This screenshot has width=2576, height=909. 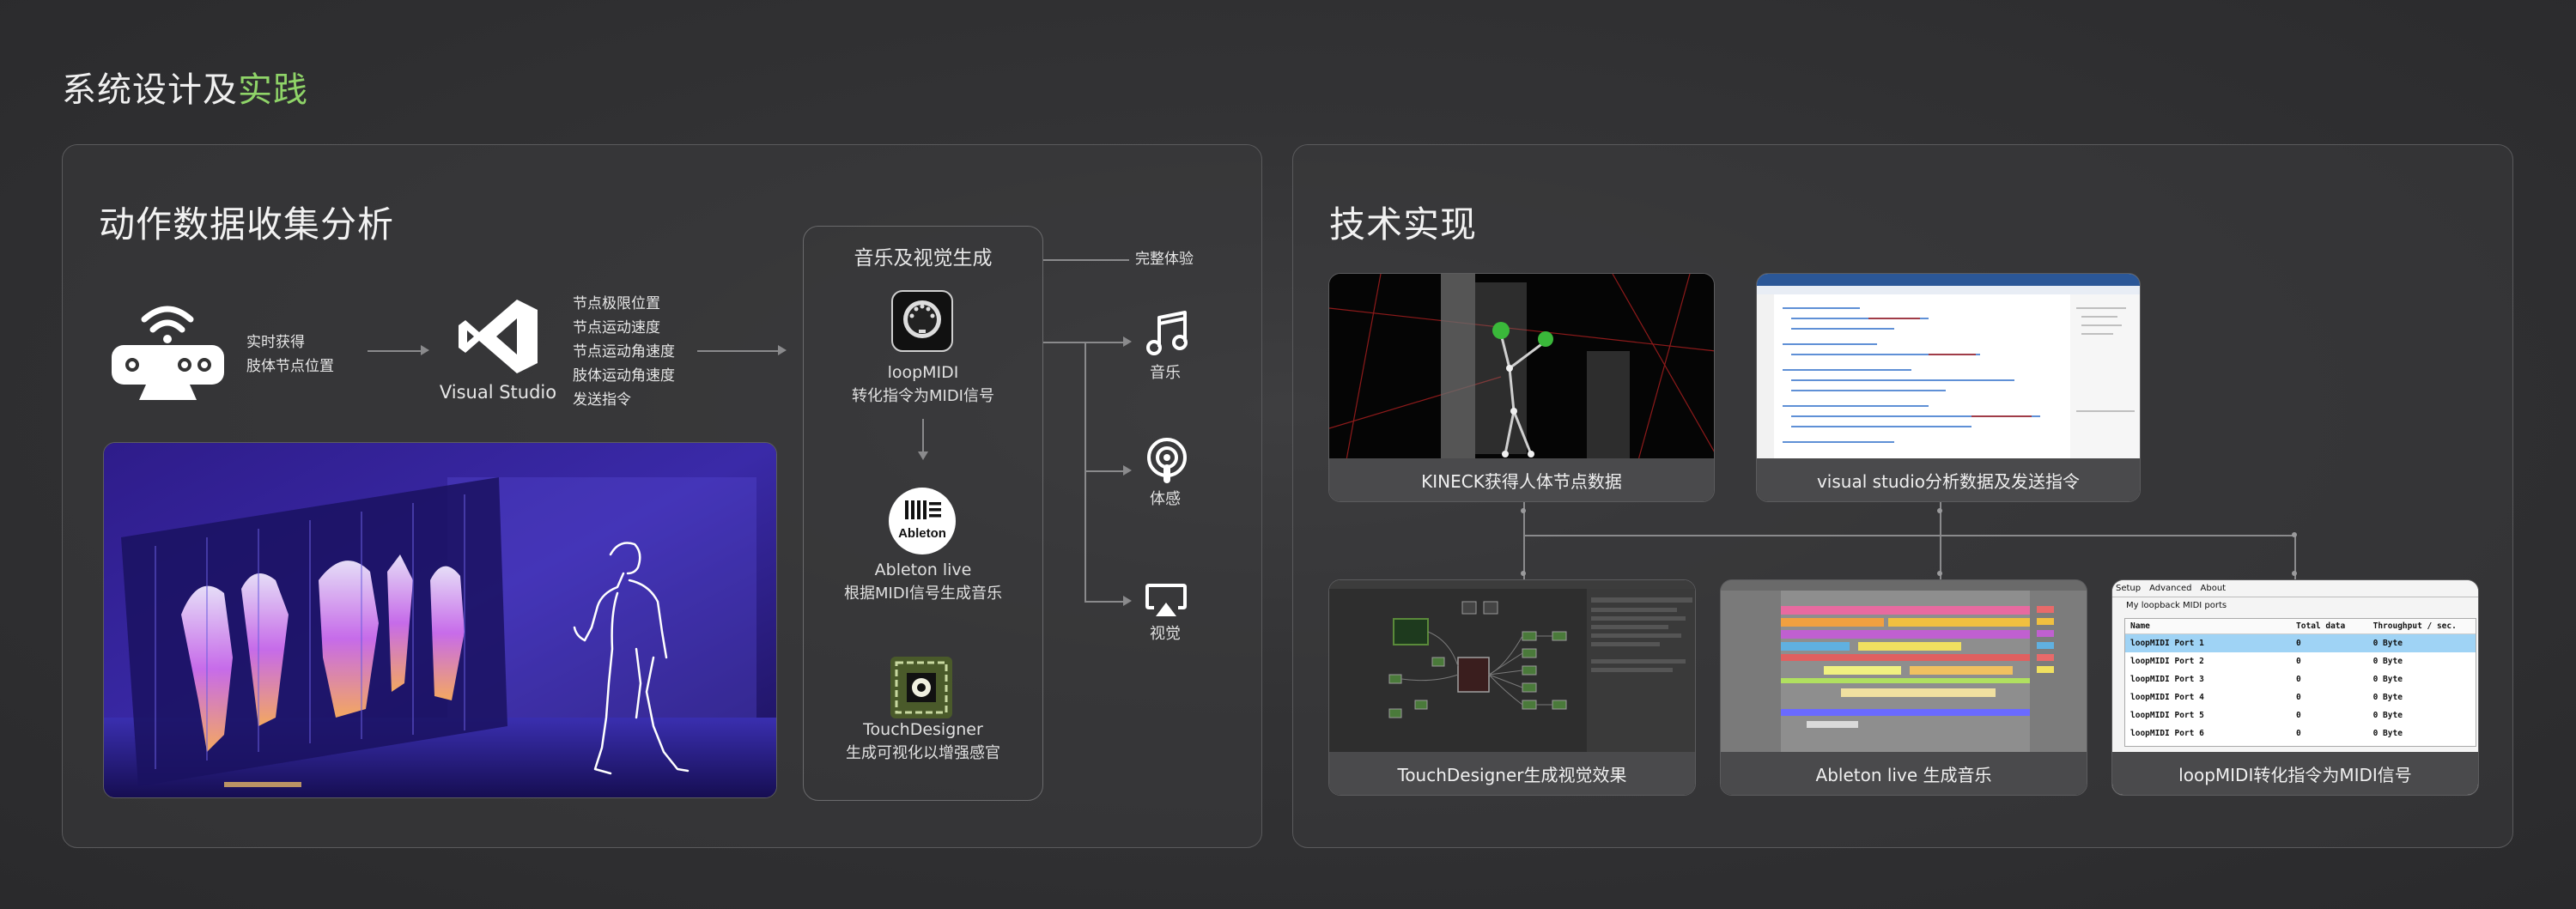 I want to click on table-row: loopMIDI Port 5 0 0 Byte, so click(x=2301, y=715).